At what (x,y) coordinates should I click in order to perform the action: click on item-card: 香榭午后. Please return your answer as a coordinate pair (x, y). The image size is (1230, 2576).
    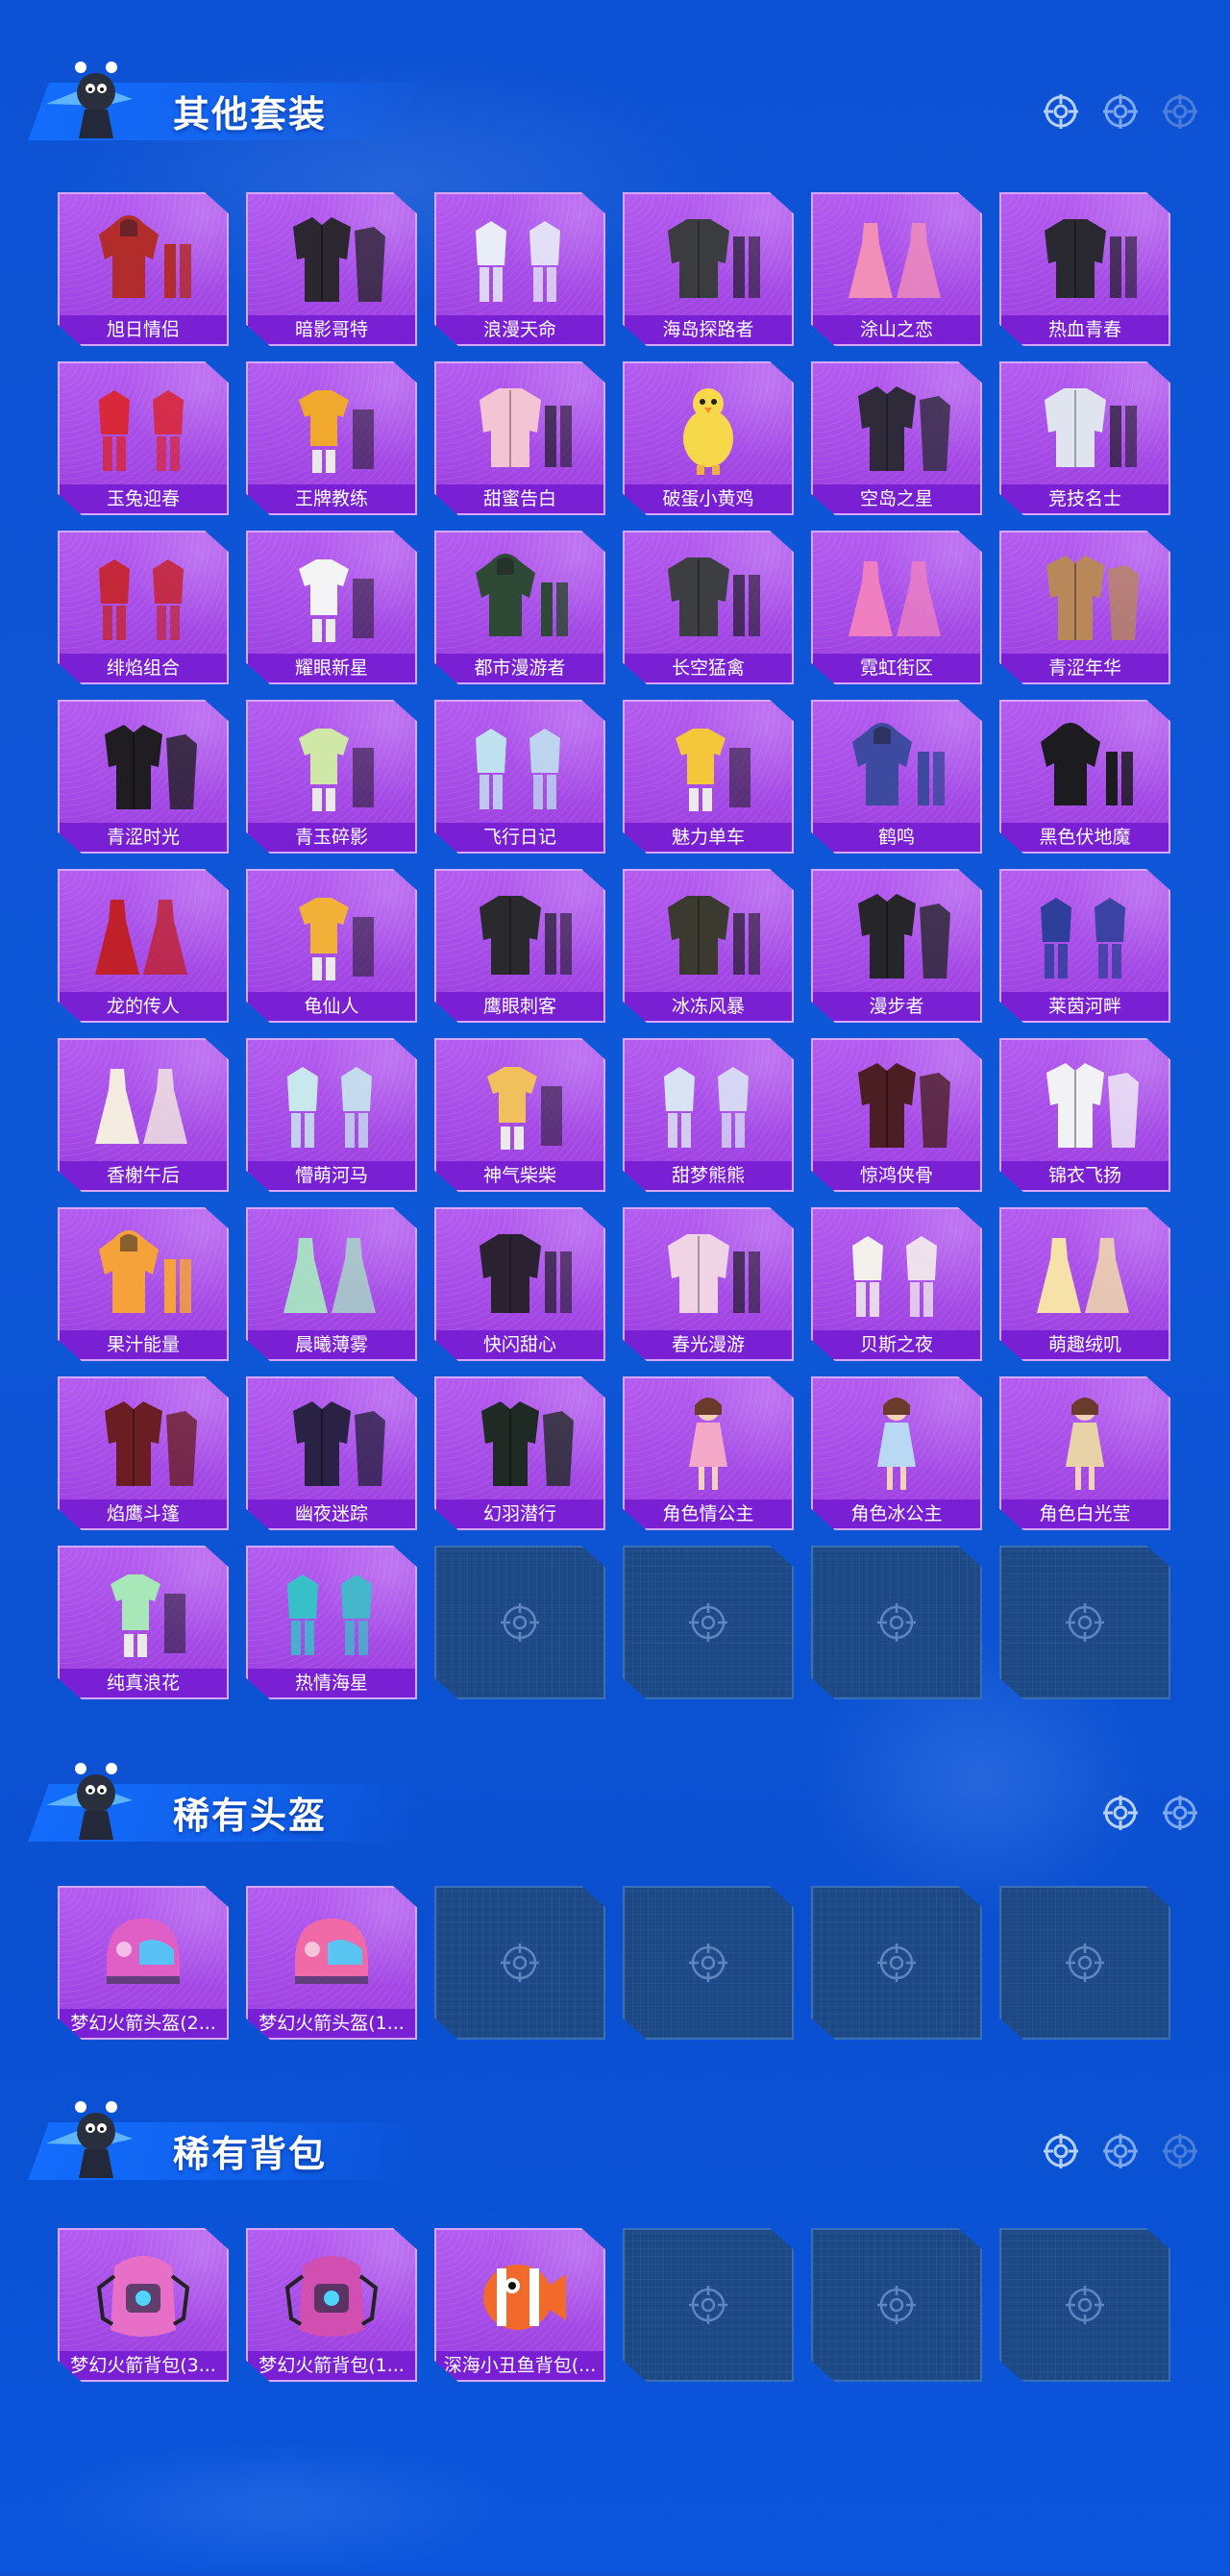
    Looking at the image, I should click on (143, 1115).